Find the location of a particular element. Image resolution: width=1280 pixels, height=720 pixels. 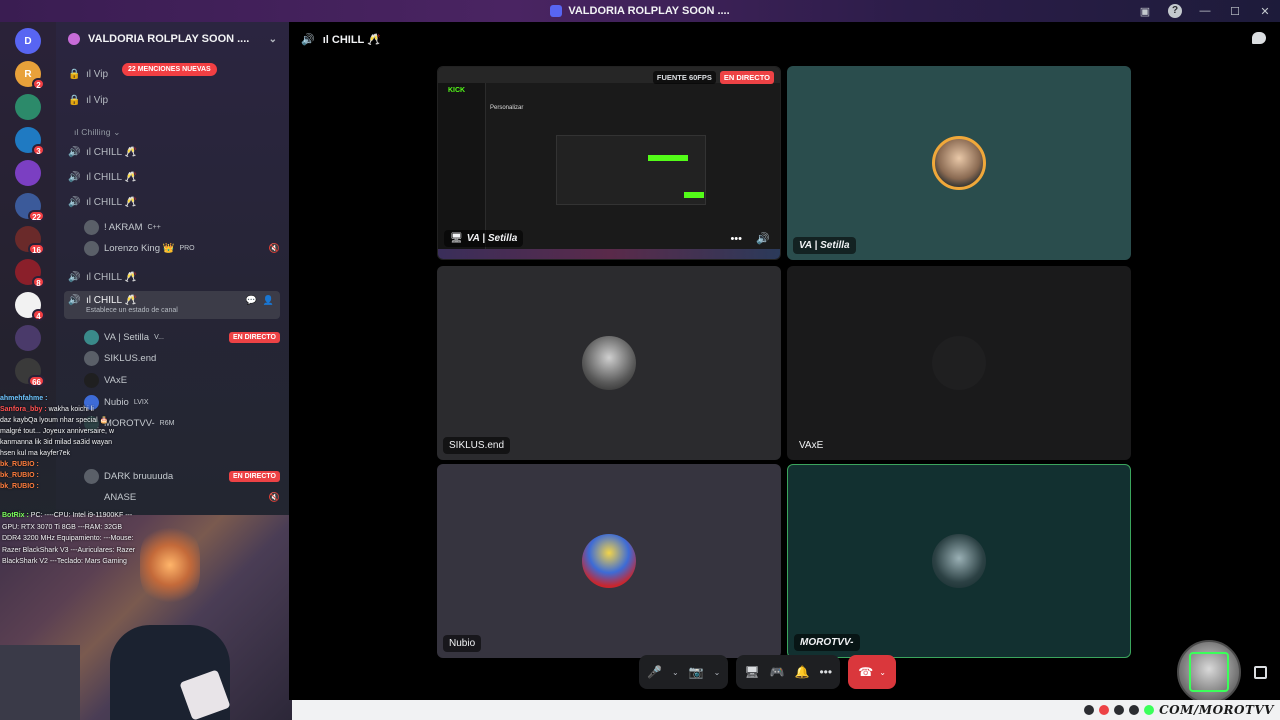

app-sidebar is located at coordinates (462, 167).